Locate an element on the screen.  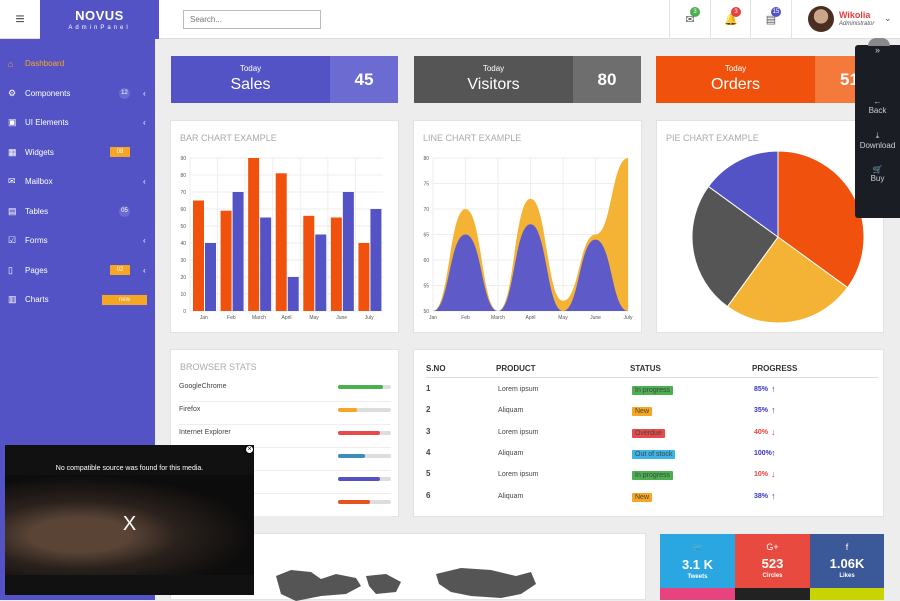
brand-logo: NOVUS AdminPanel is located at coordinates (99, 19).